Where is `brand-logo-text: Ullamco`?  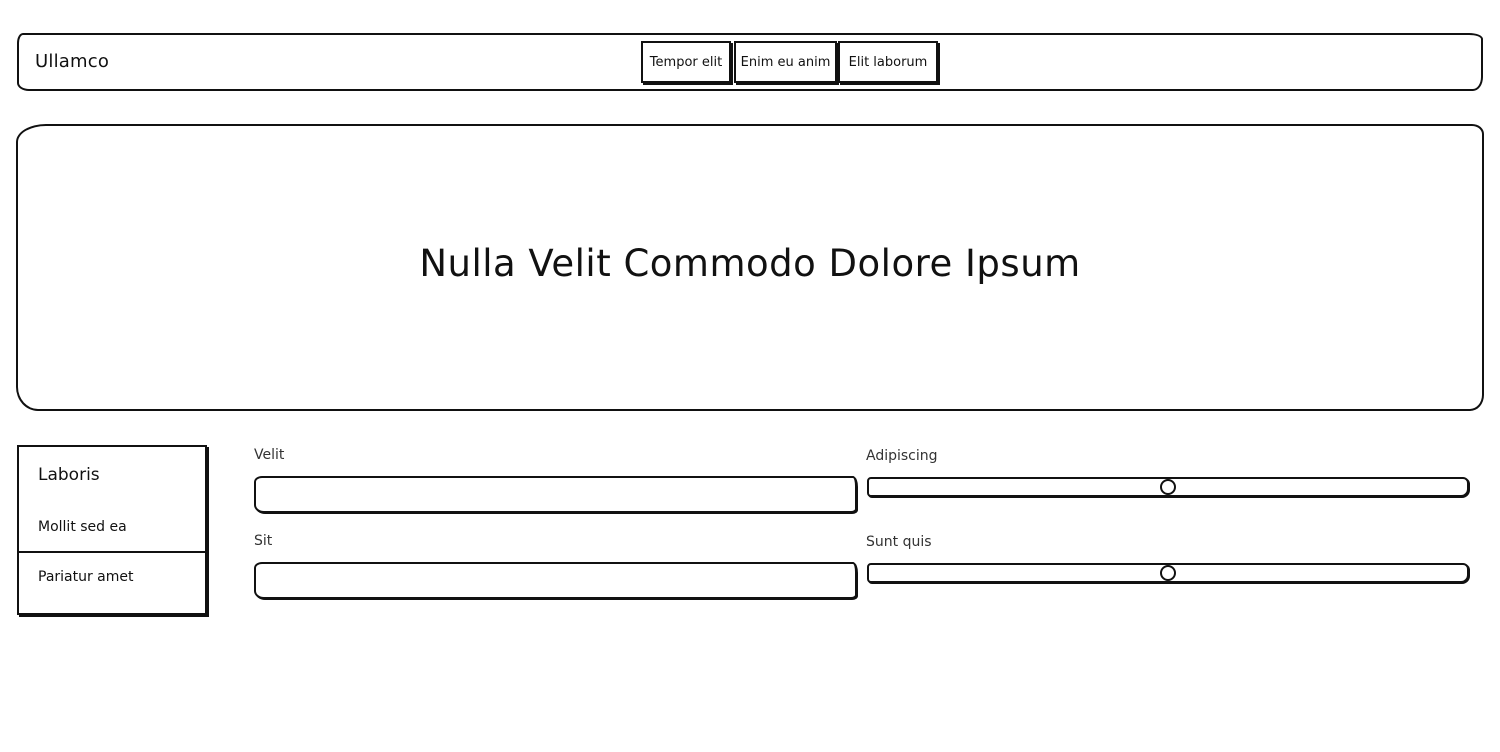 brand-logo-text: Ullamco is located at coordinates (72, 61).